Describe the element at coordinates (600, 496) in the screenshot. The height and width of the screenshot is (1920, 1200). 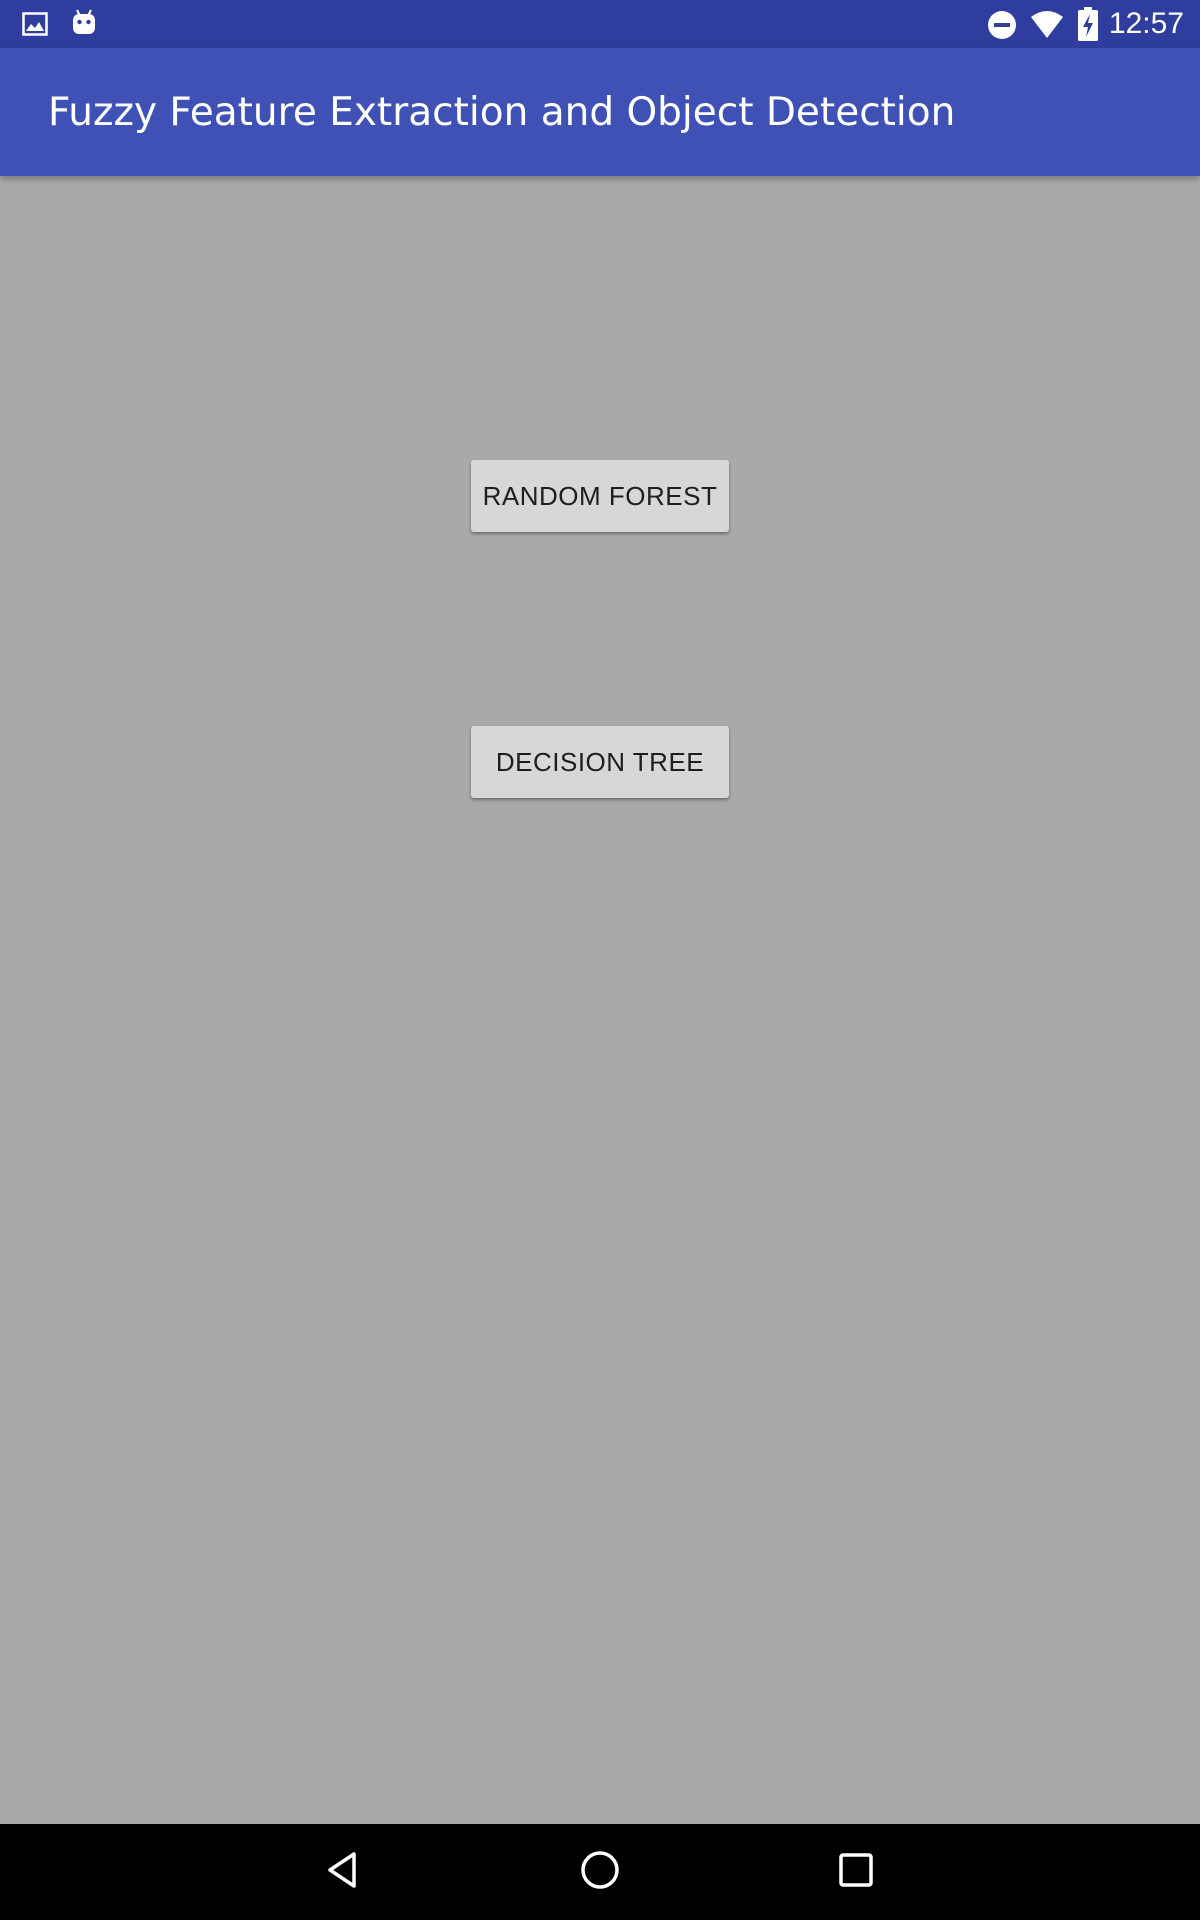
I see `random-forest-button: RANDOM FOREST` at that location.